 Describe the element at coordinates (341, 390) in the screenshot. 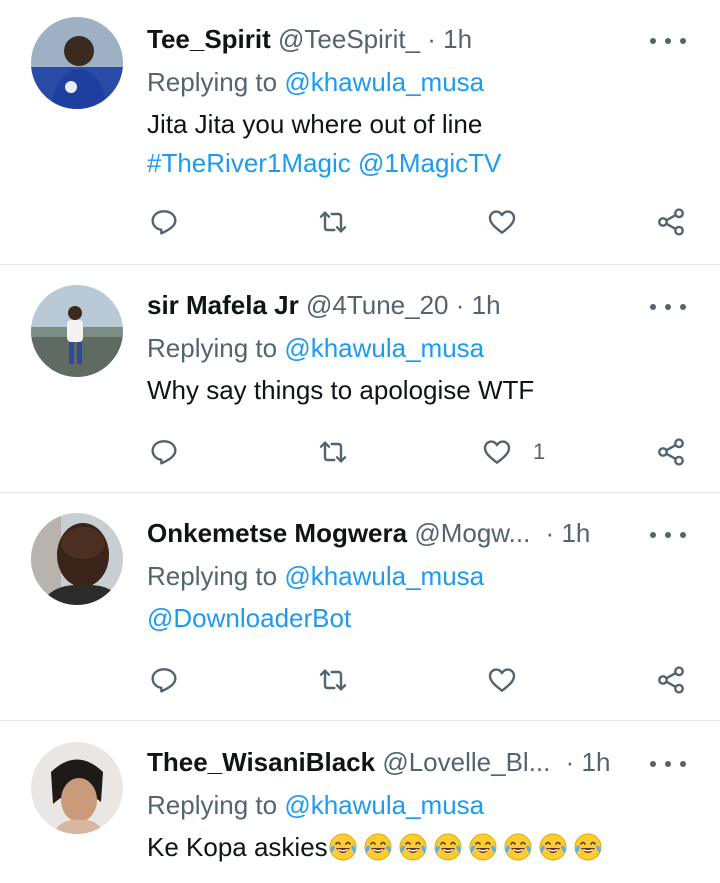

I see `tweet-text: Why say things to apologise WTF` at that location.